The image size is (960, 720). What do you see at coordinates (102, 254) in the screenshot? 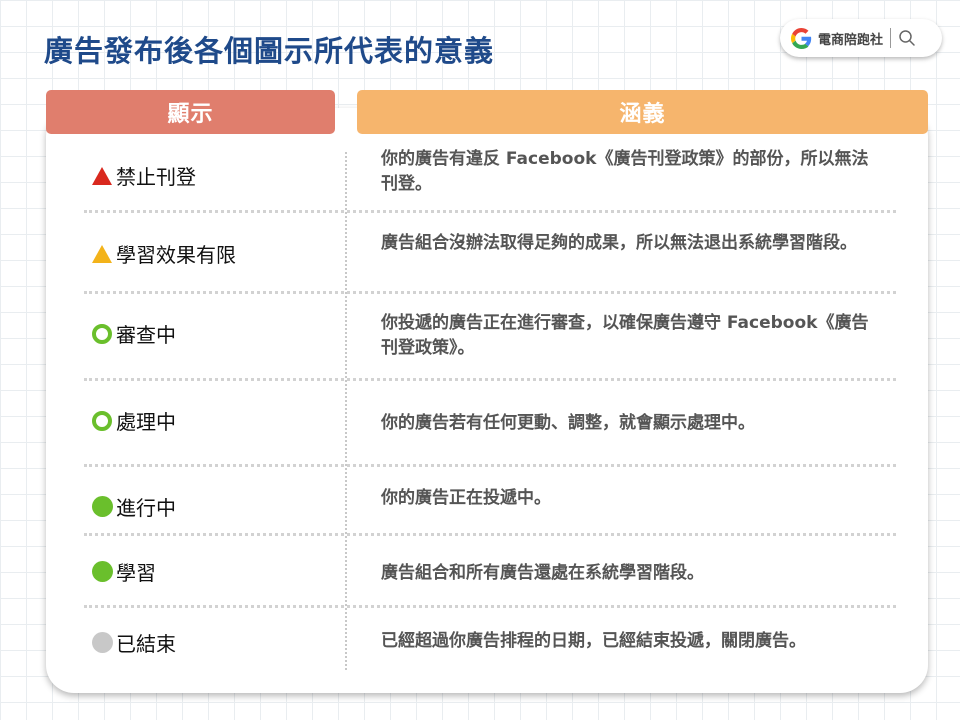
I see `yellow-triangle-icon` at bounding box center [102, 254].